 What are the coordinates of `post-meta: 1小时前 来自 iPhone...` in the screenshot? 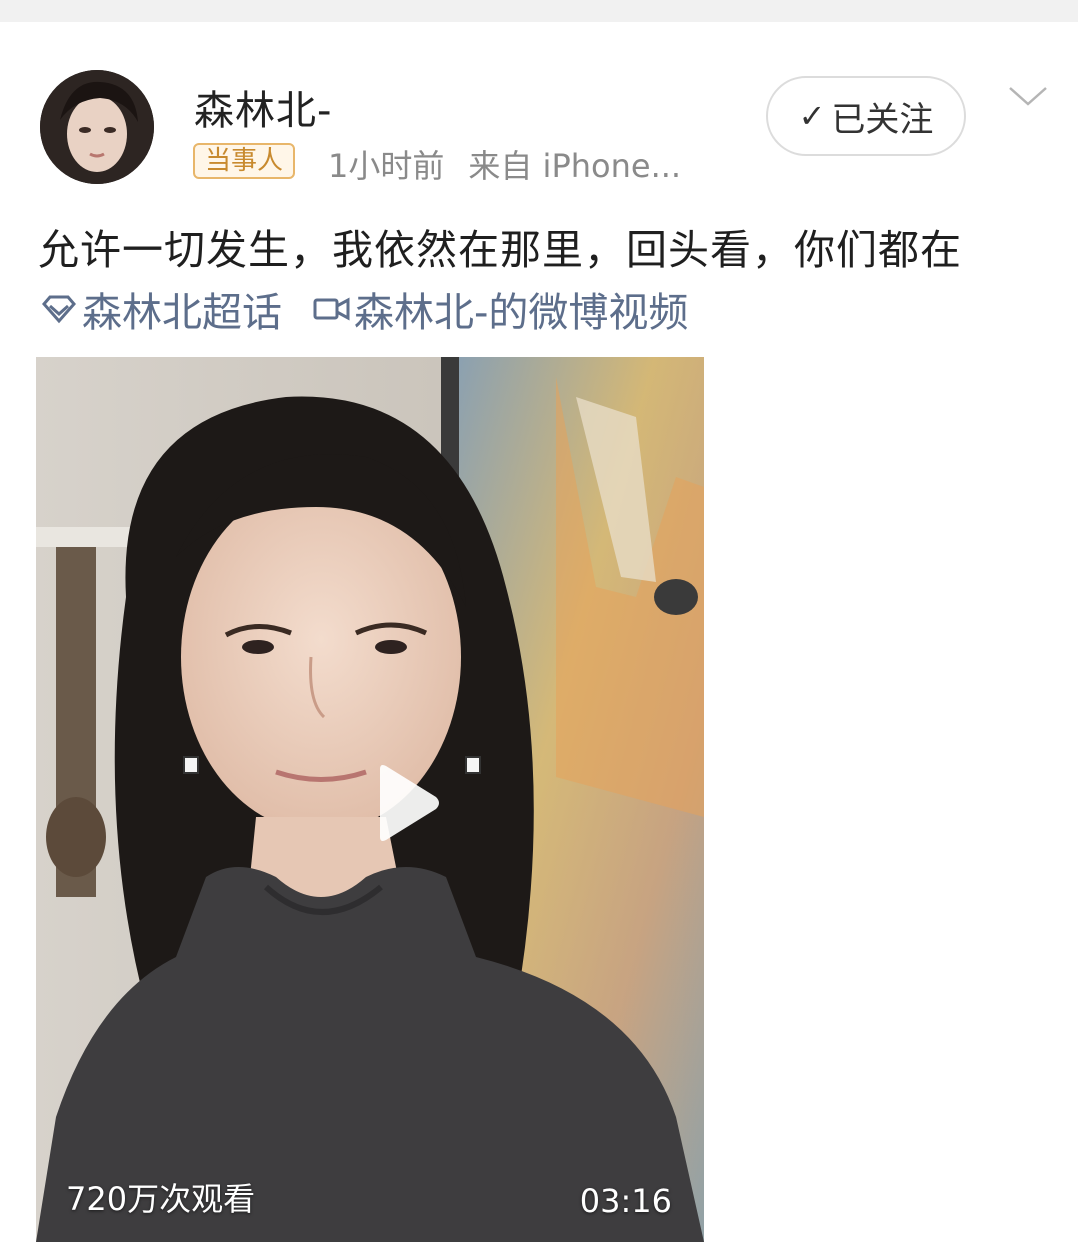 It's located at (504, 164).